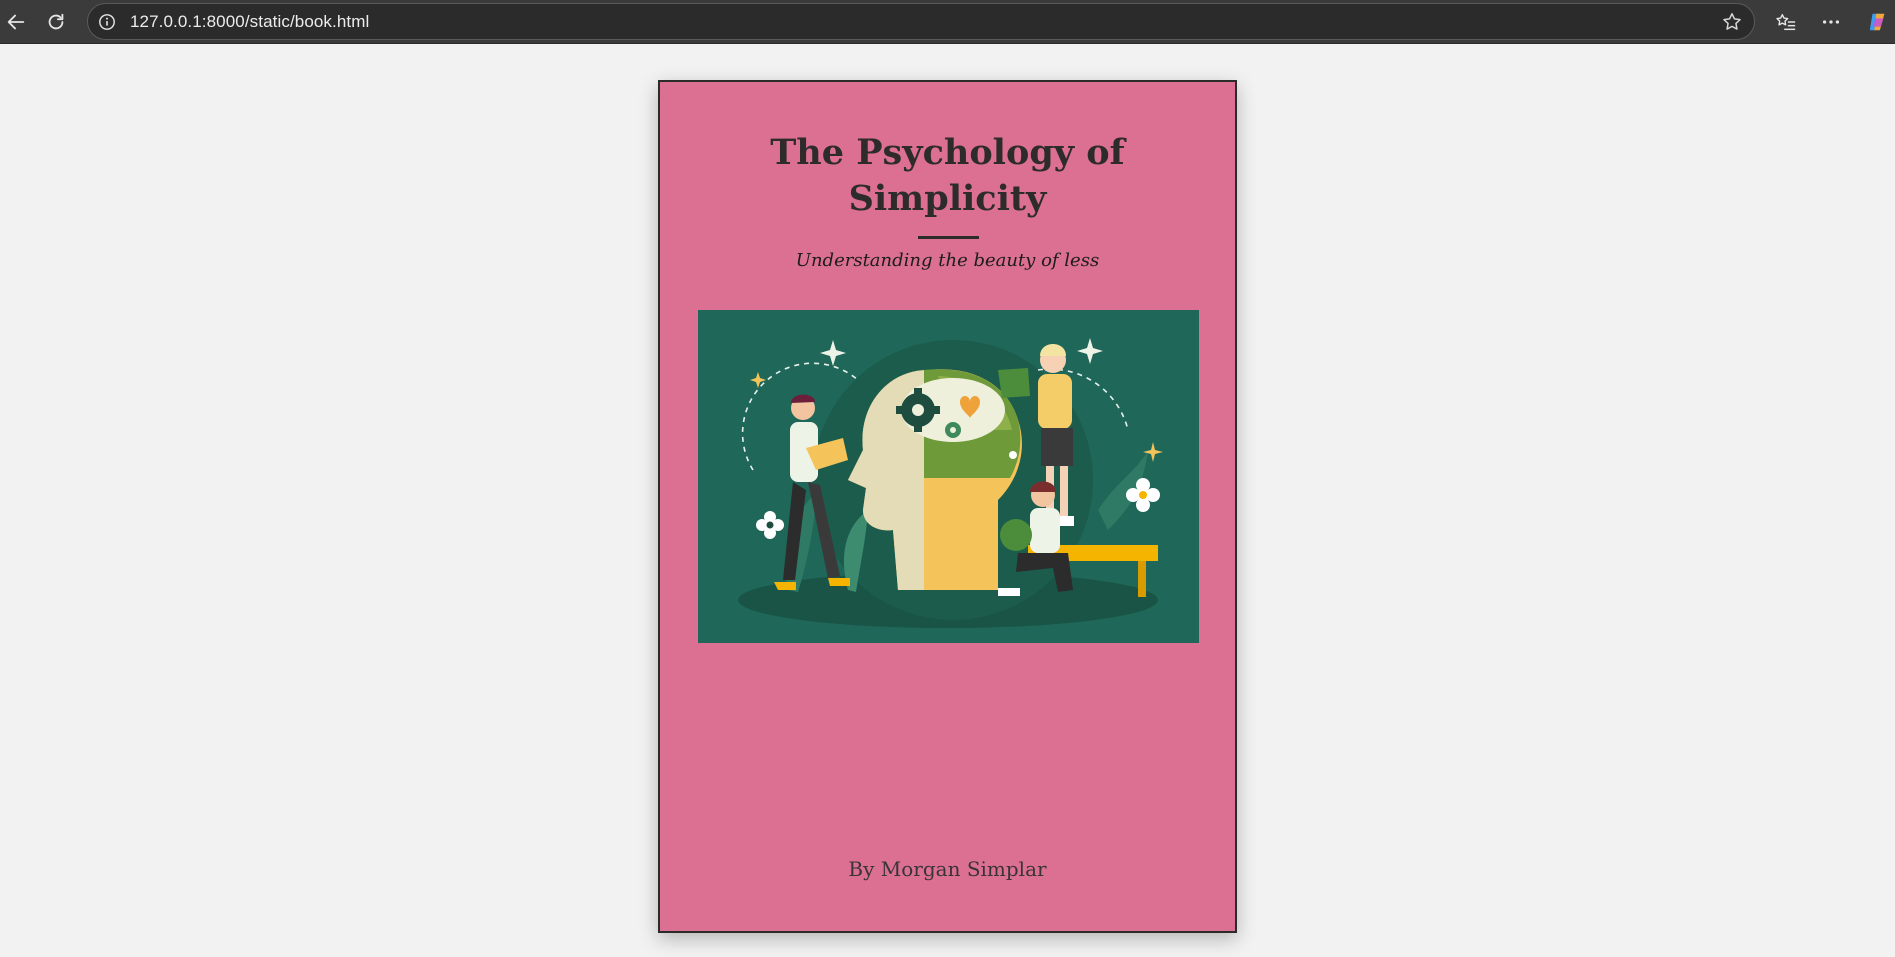  Describe the element at coordinates (947, 260) in the screenshot. I see `book-subtitle: Understanding the beauty of less` at that location.